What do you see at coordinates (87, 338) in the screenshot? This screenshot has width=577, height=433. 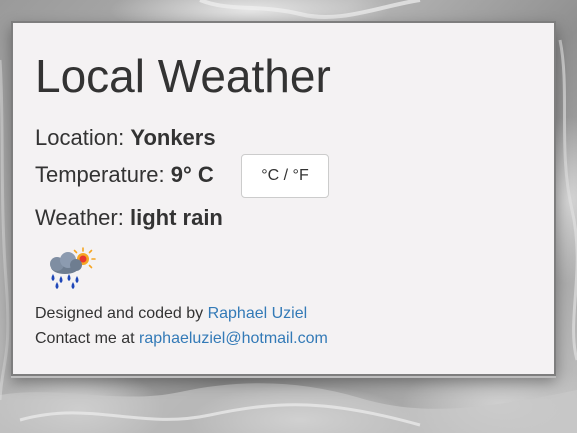 I see `contact-prefix: Contact me at` at bounding box center [87, 338].